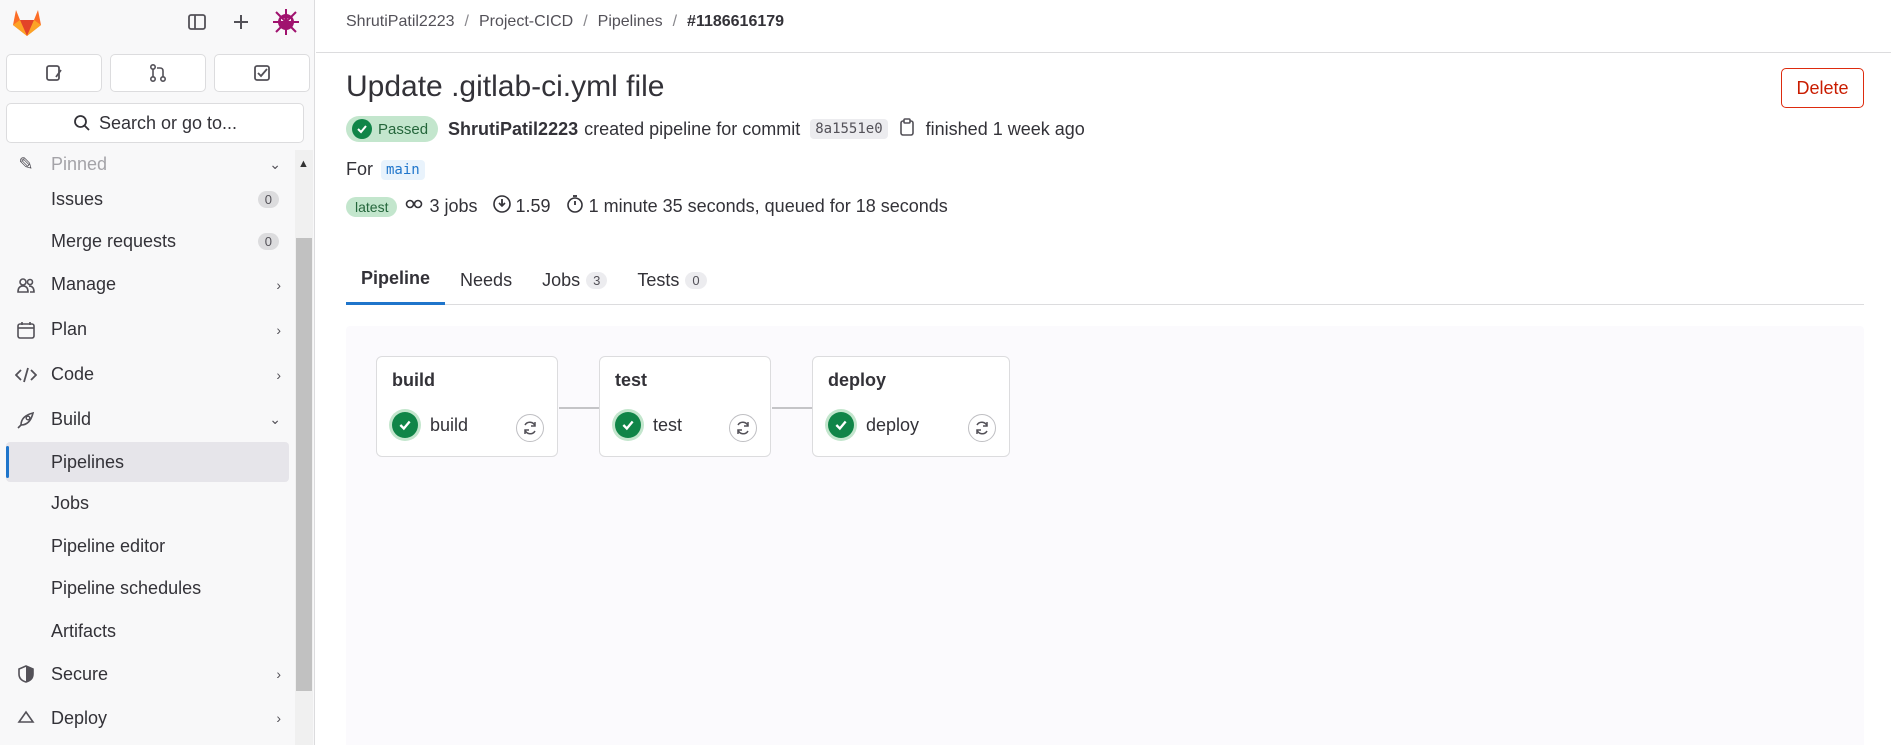 The image size is (1891, 745). Describe the element at coordinates (413, 380) in the screenshot. I see `stage-title: build` at that location.